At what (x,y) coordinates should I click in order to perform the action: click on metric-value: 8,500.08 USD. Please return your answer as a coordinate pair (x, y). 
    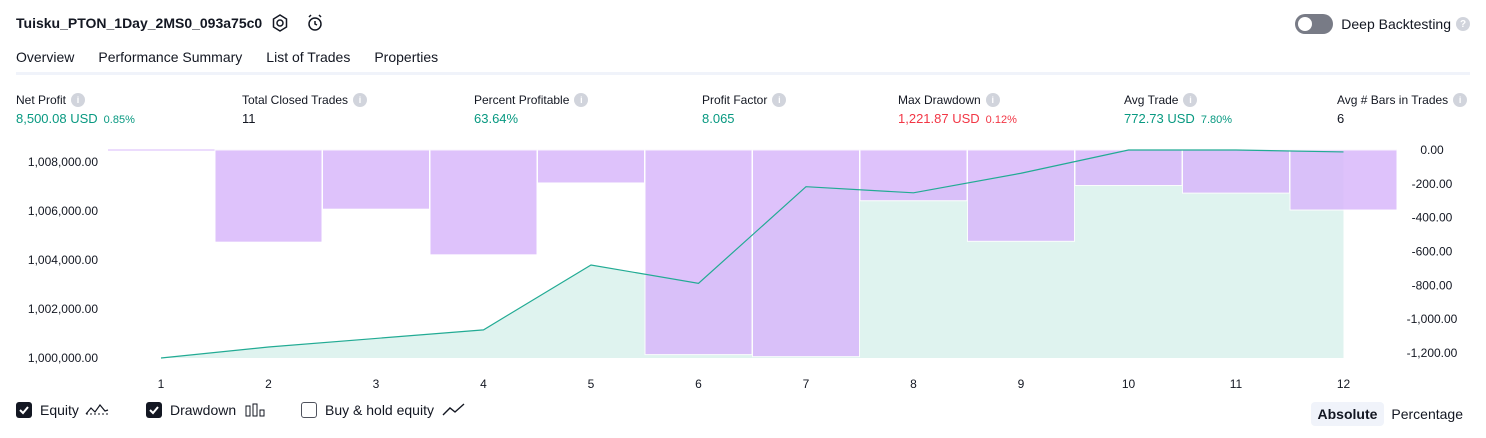
    Looking at the image, I should click on (57, 118).